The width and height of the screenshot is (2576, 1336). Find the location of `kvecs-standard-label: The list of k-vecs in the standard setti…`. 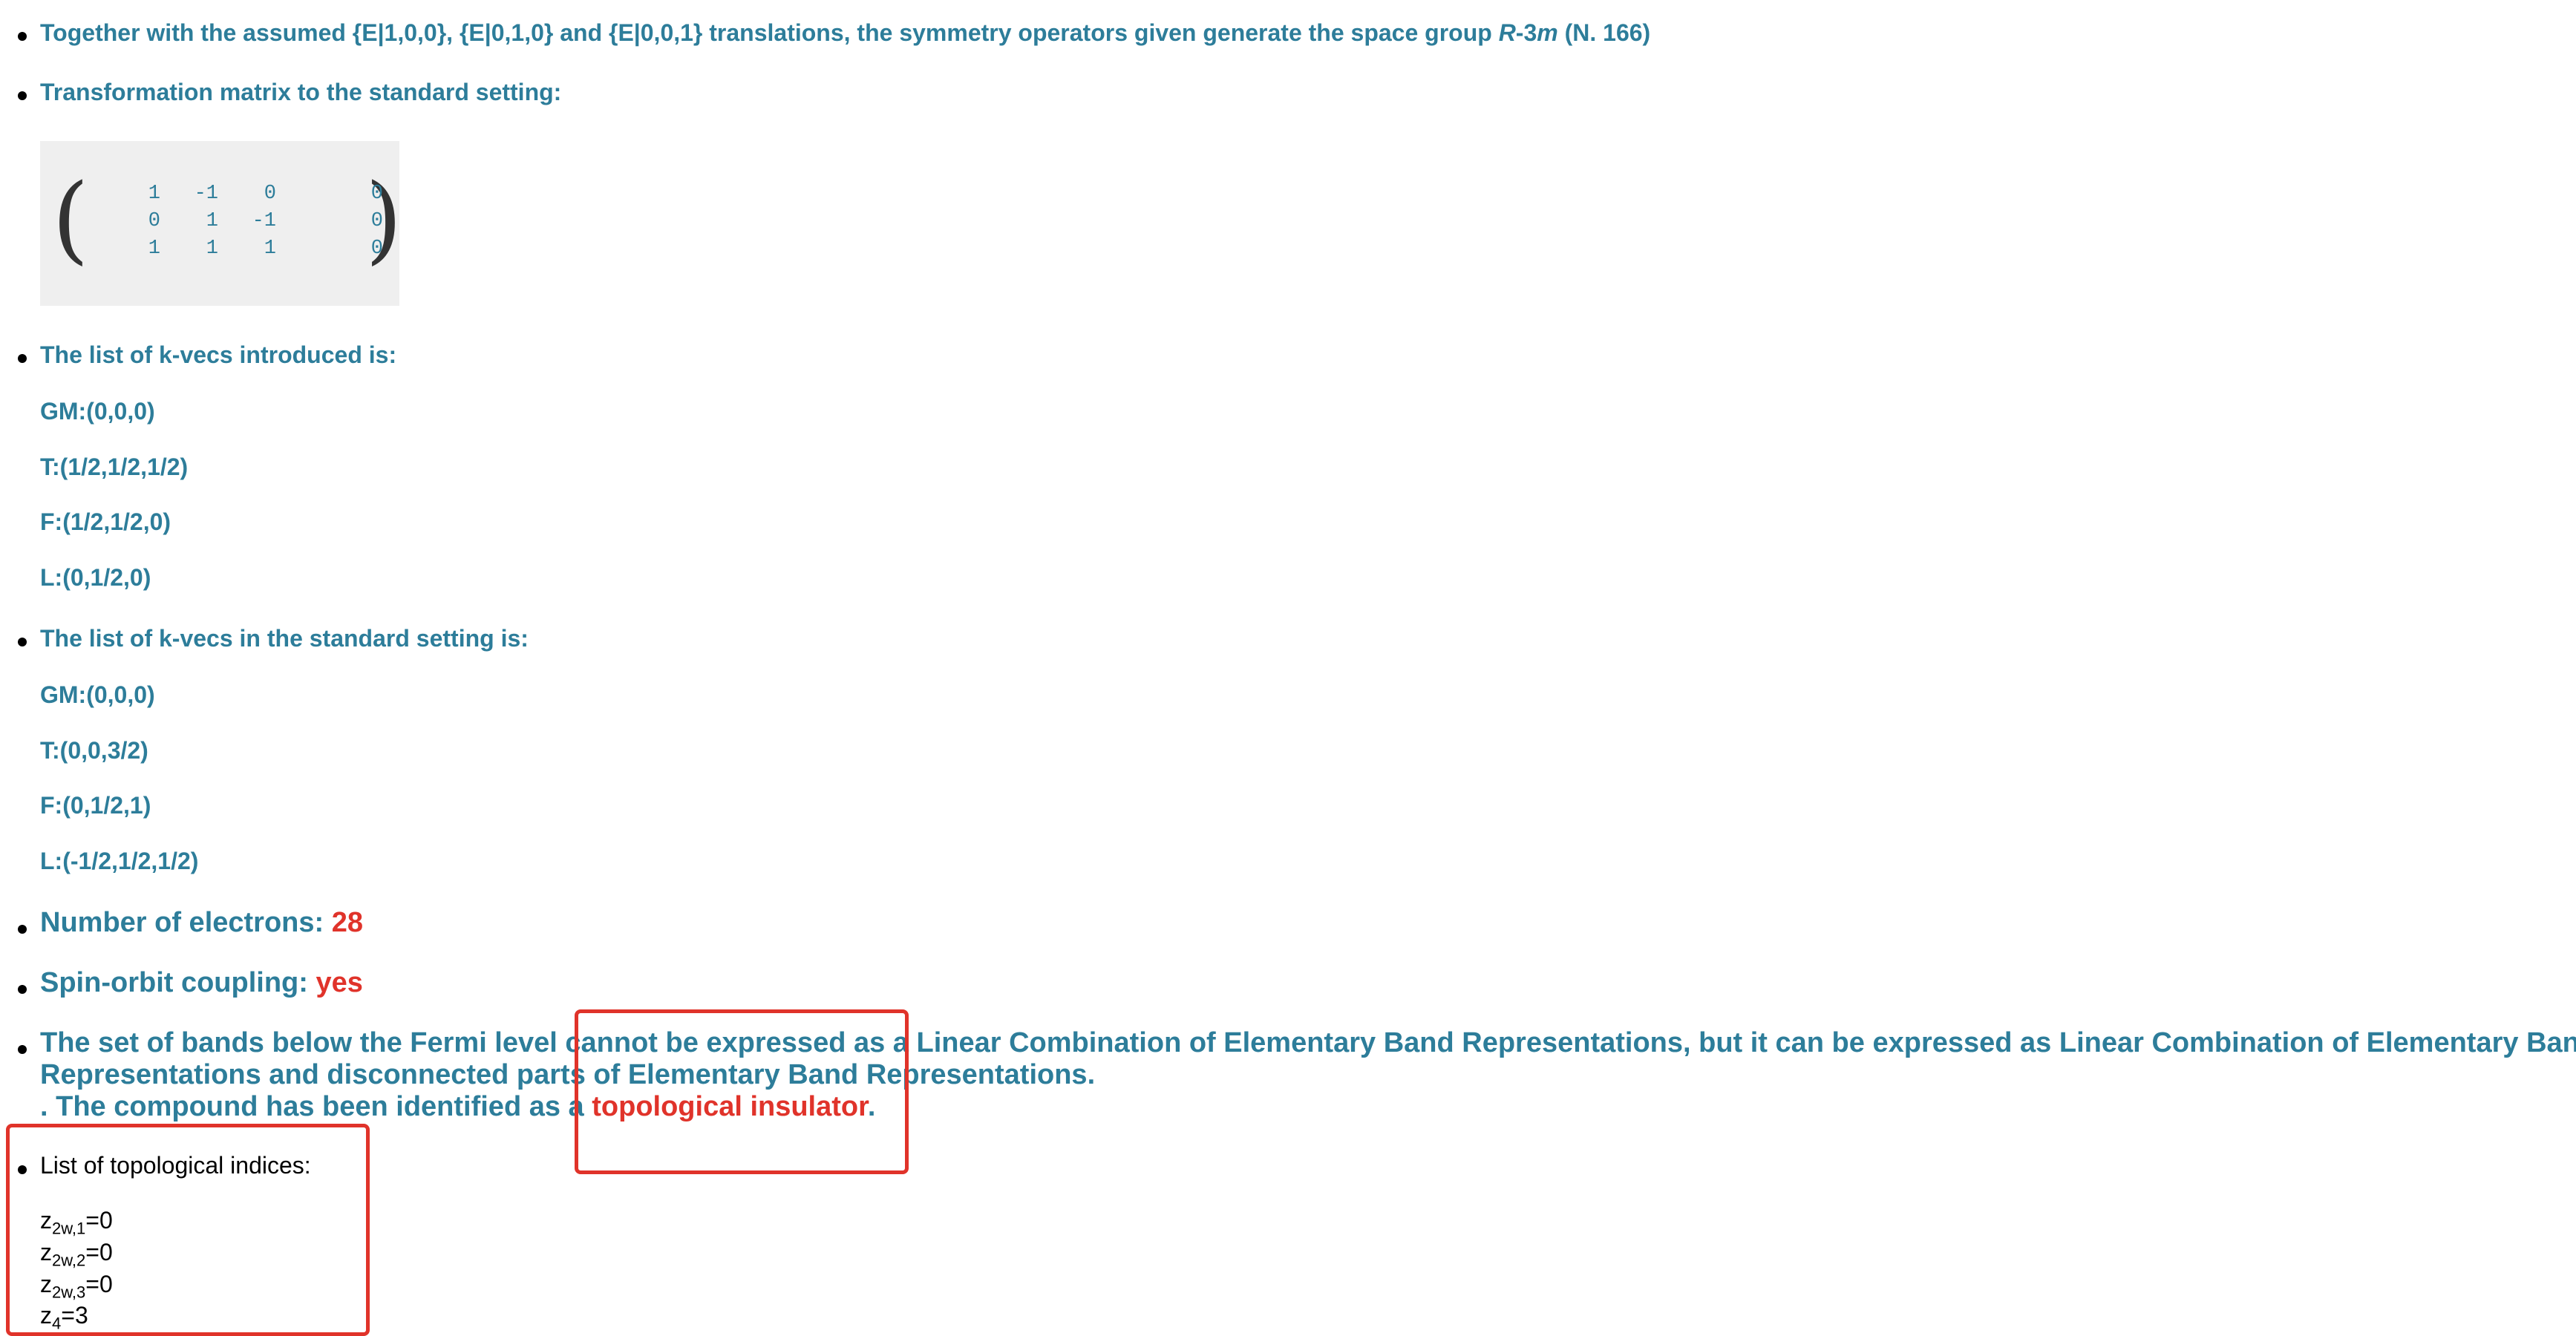

kvecs-standard-label: The list of k-vecs in the standard setti… is located at coordinates (285, 638).